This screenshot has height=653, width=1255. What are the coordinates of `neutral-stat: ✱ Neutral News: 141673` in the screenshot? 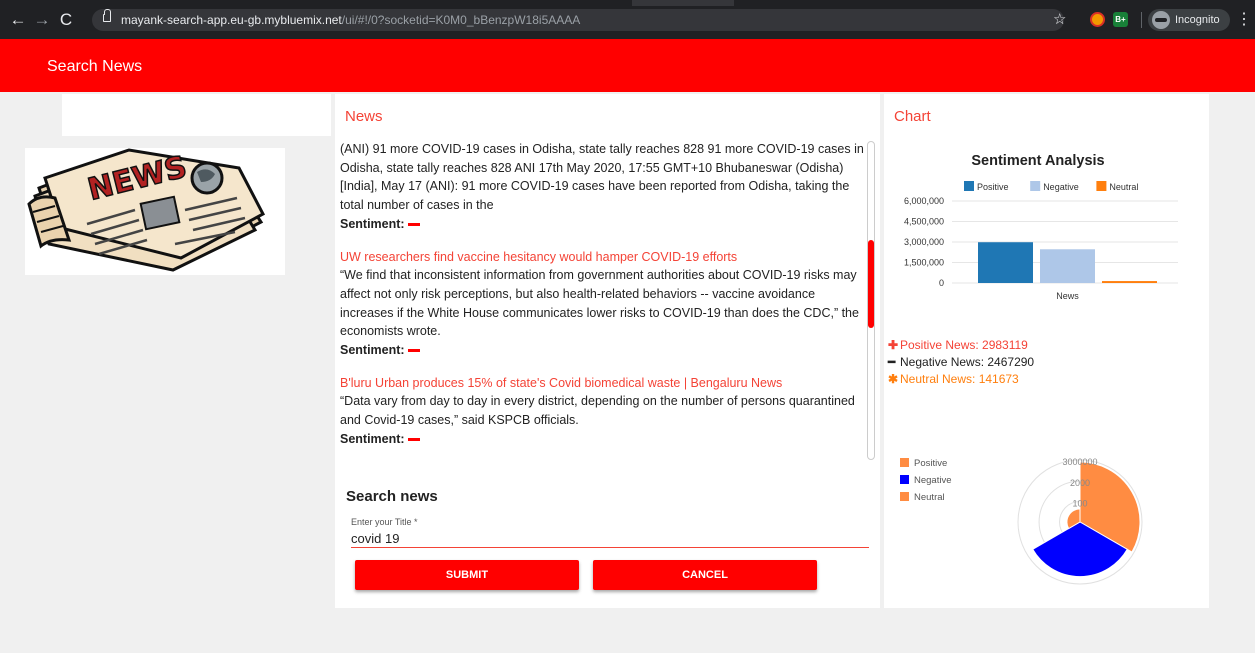 It's located at (961, 379).